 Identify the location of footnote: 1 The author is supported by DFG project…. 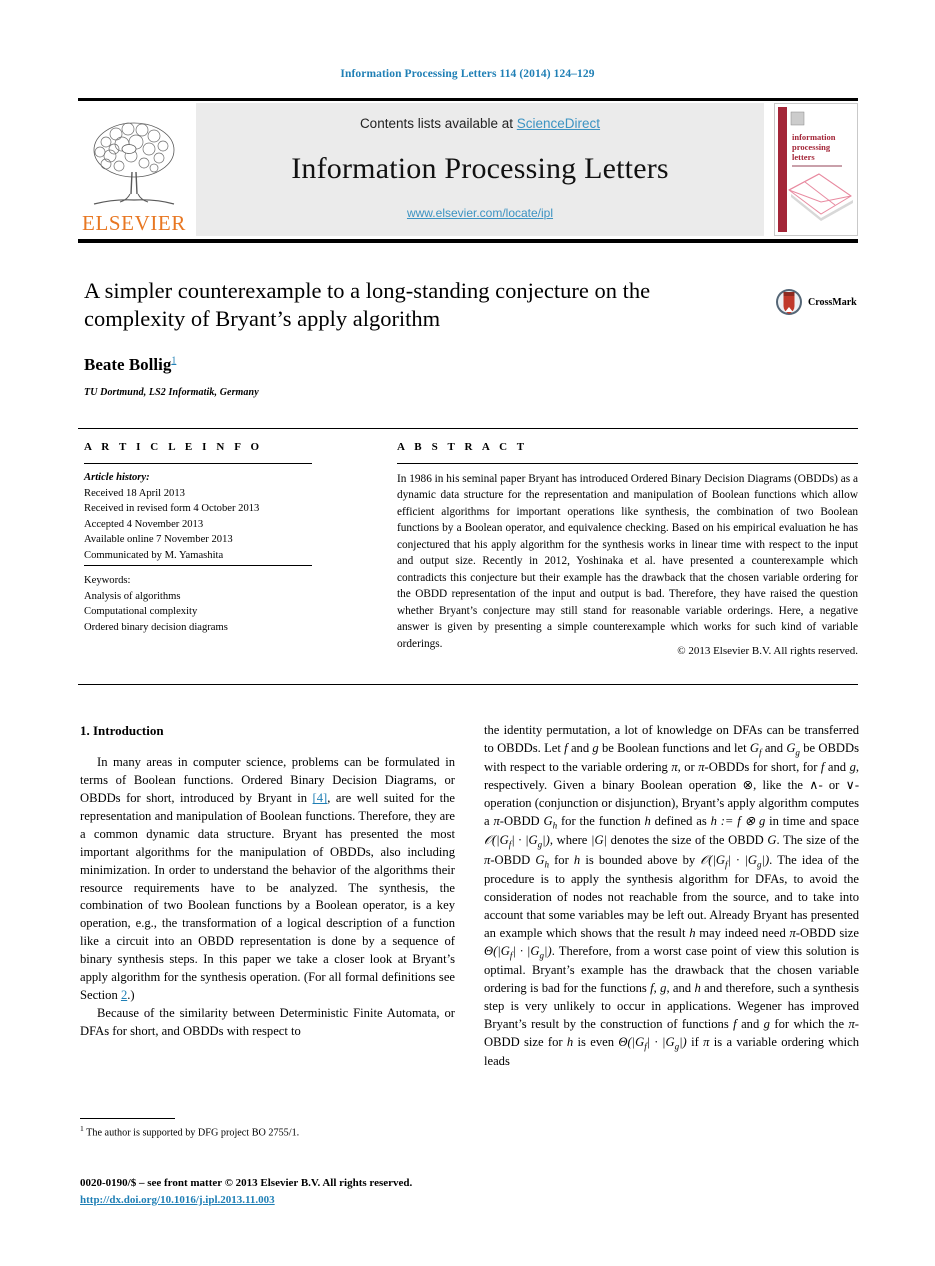
(270, 1132).